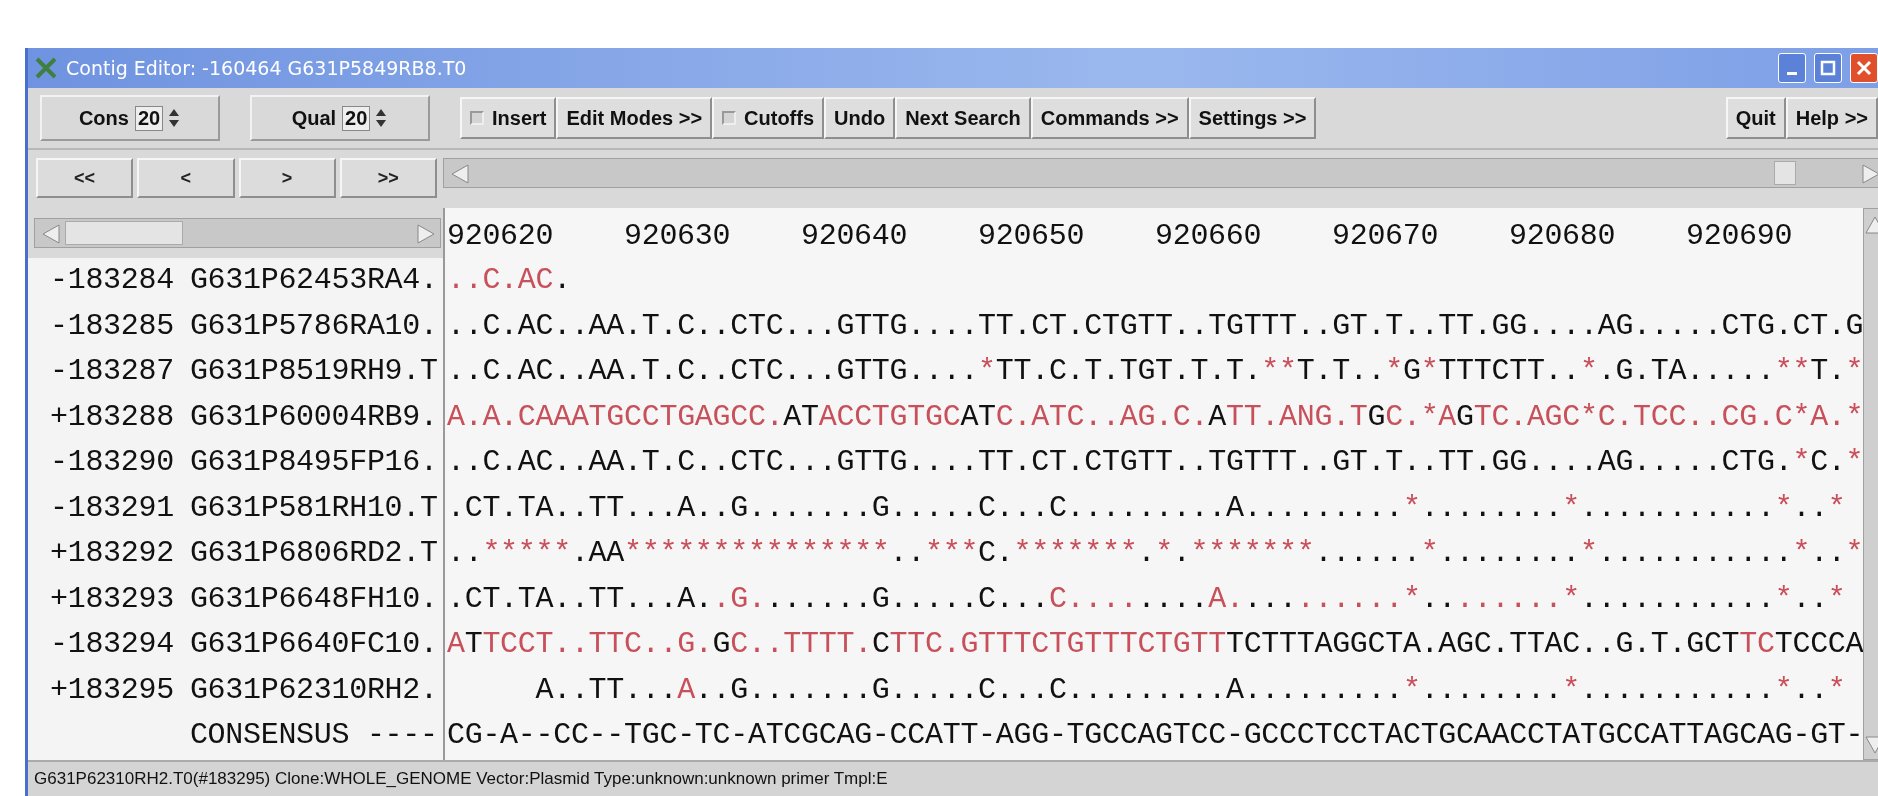 The width and height of the screenshot is (1878, 796). What do you see at coordinates (313, 645) in the screenshot?
I see `reading-name: G631P6640FC10.` at bounding box center [313, 645].